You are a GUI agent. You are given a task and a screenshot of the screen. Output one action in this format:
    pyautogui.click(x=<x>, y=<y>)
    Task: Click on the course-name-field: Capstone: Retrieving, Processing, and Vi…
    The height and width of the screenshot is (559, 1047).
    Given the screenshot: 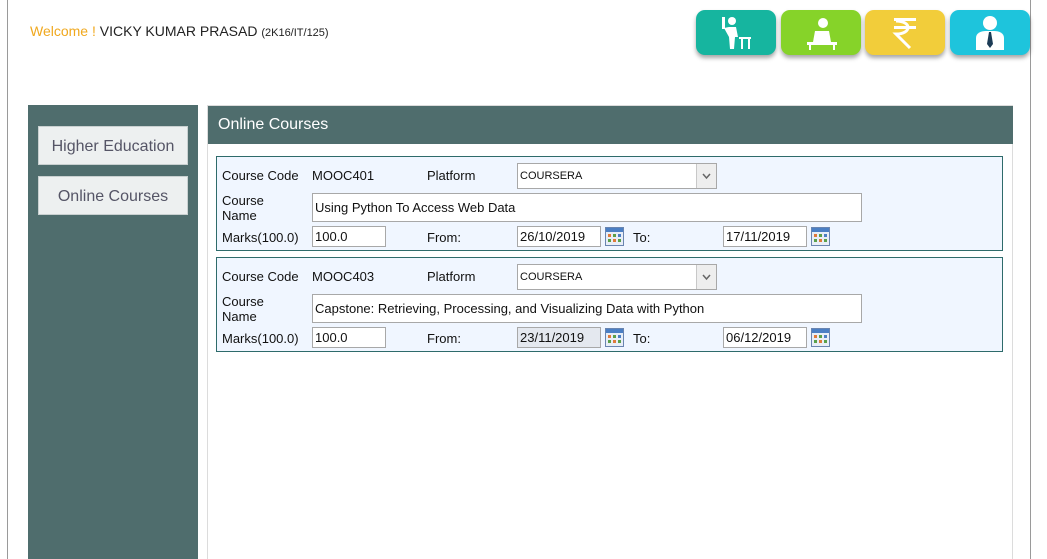 What is the action you would take?
    pyautogui.click(x=587, y=308)
    